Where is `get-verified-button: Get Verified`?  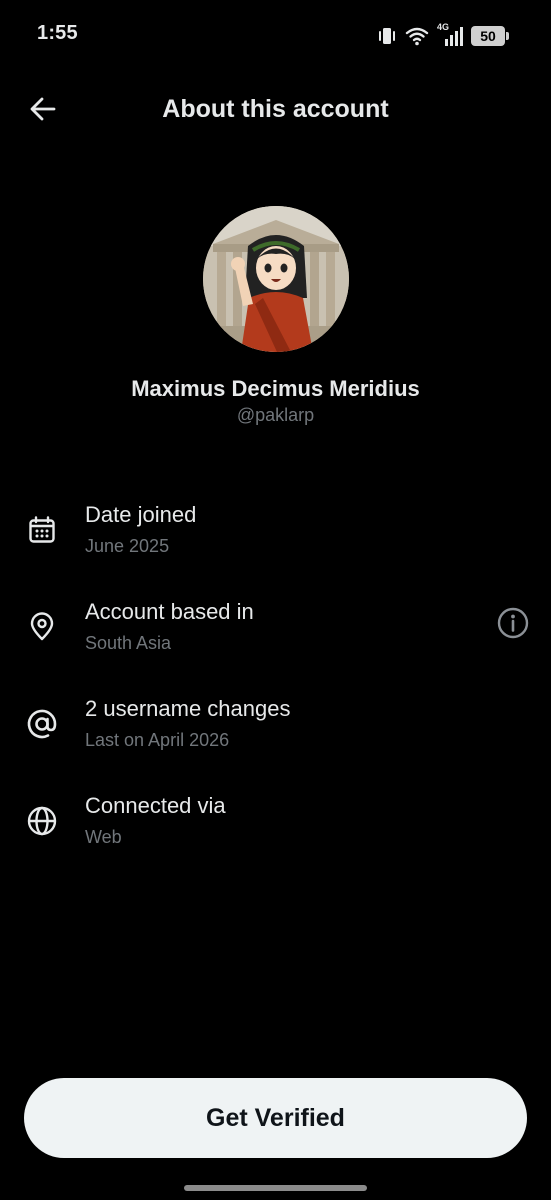 get-verified-button: Get Verified is located at coordinates (275, 1118).